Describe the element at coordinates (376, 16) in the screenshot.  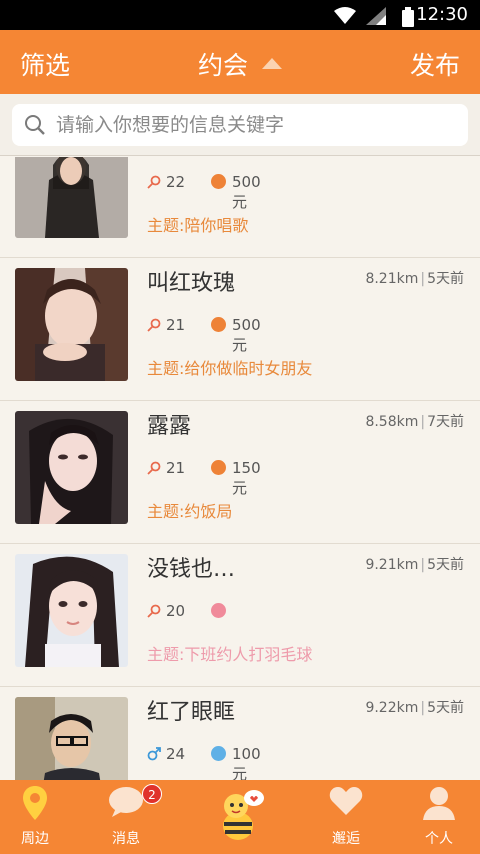
I see `cell-signal-icon` at that location.